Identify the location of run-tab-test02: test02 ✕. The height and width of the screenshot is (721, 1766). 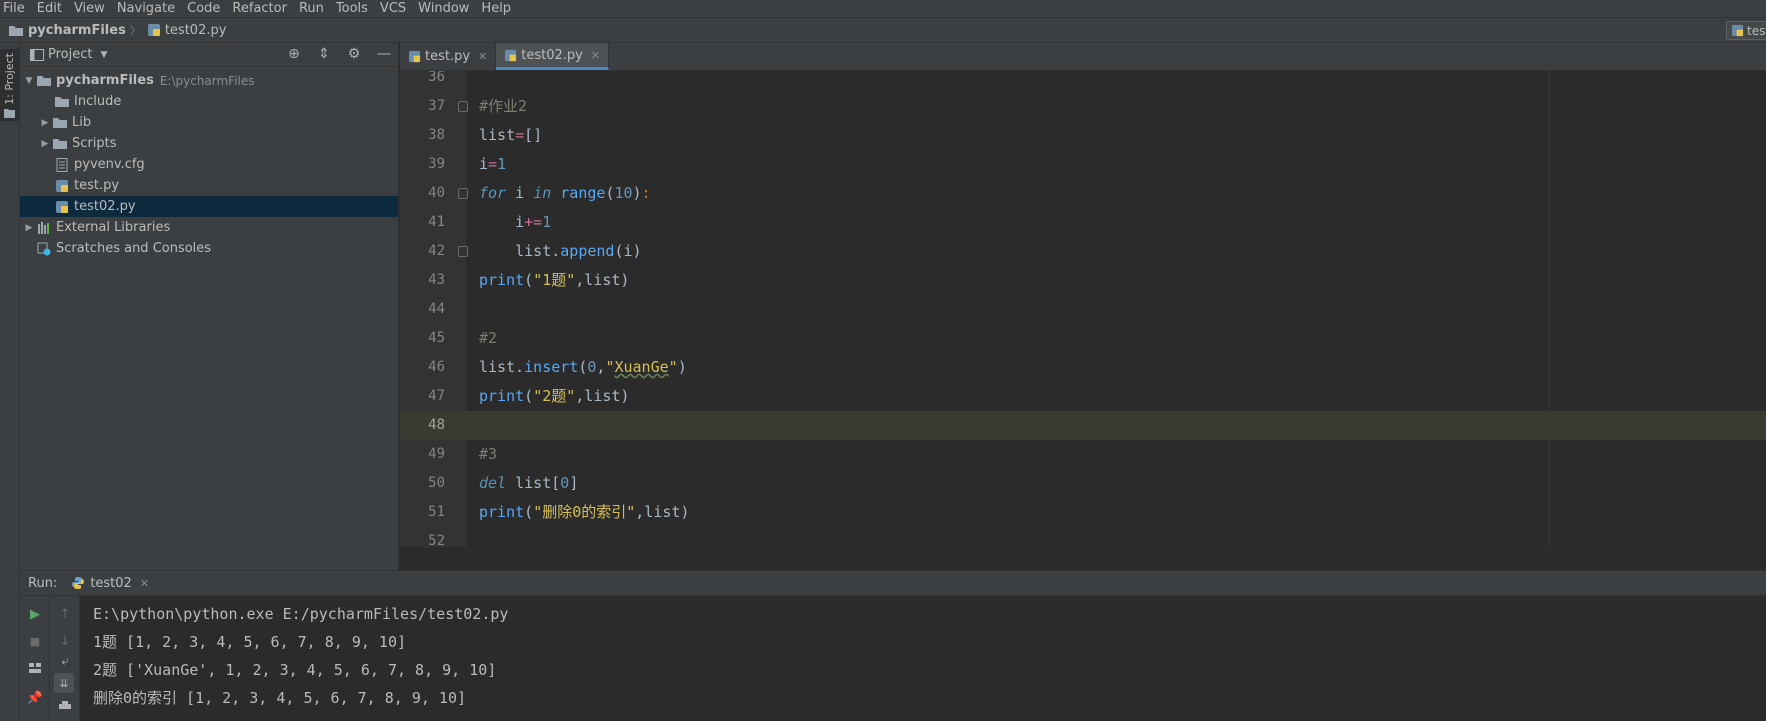
(110, 583).